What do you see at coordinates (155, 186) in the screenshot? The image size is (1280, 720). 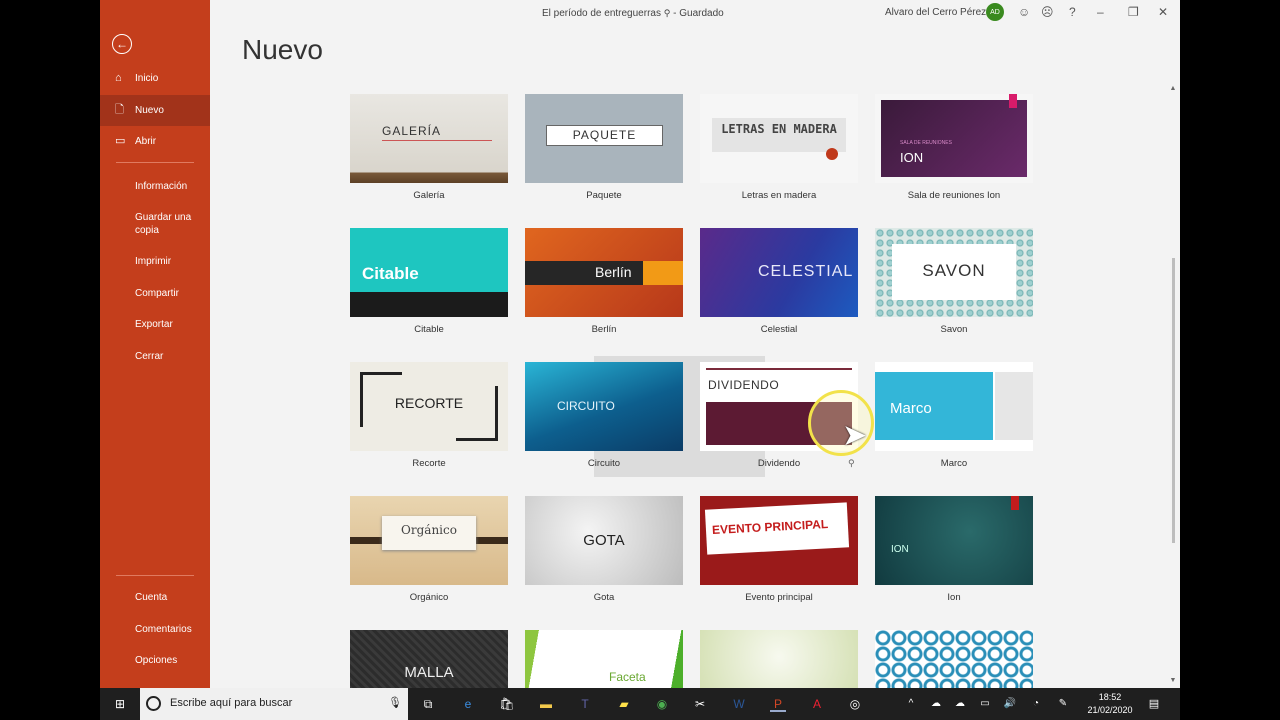 I see `sidebar-item-informacion: Información` at bounding box center [155, 186].